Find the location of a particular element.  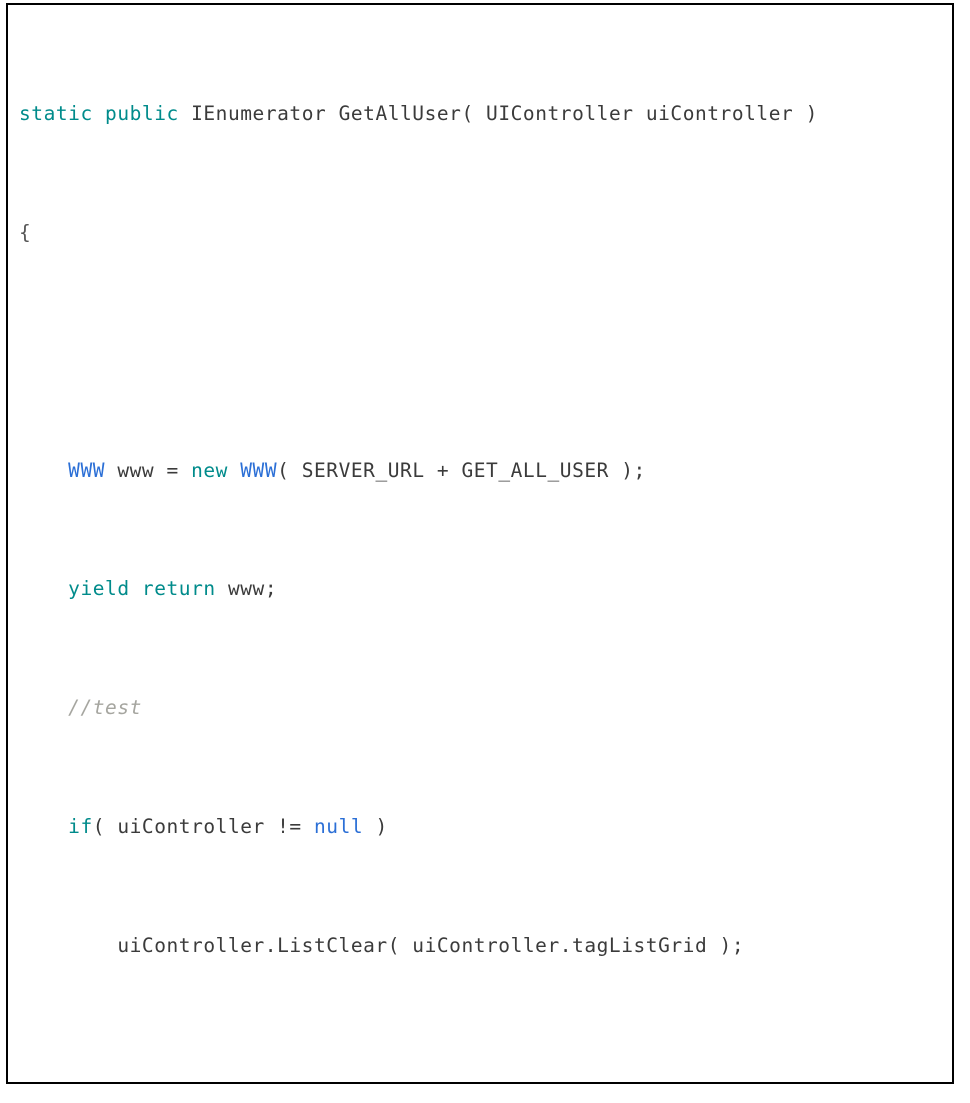

code-line-7: if( uiController != null ) is located at coordinates (485, 827).